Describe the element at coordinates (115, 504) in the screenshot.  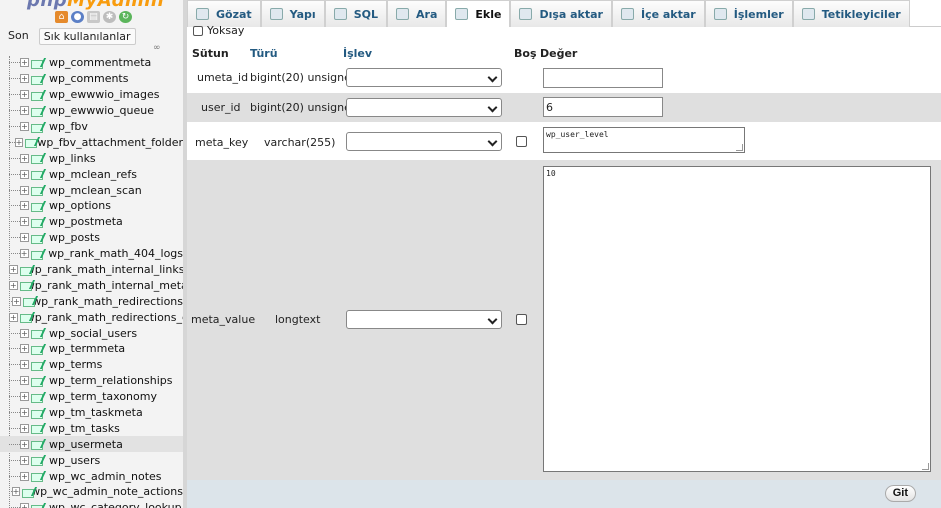
I see `table-name: wp_wc_category_lookup` at that location.